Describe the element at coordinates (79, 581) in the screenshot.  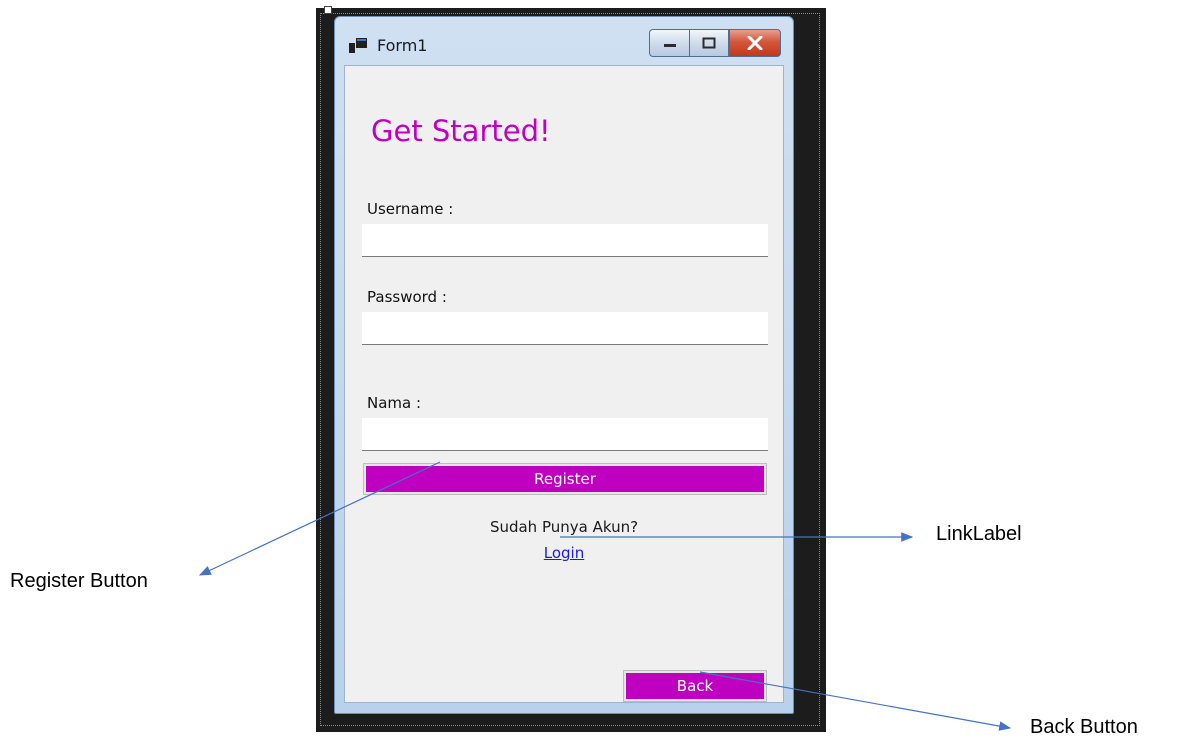
I see `register-button-annotation: Register Button` at that location.